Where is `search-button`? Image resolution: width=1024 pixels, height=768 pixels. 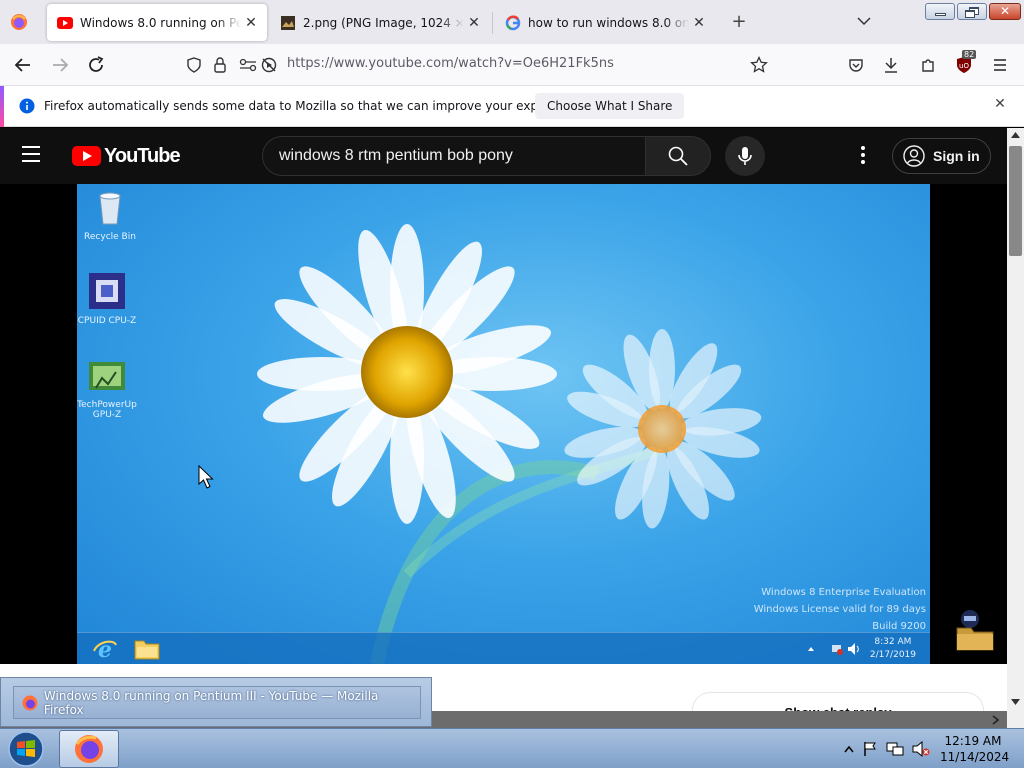 search-button is located at coordinates (678, 156).